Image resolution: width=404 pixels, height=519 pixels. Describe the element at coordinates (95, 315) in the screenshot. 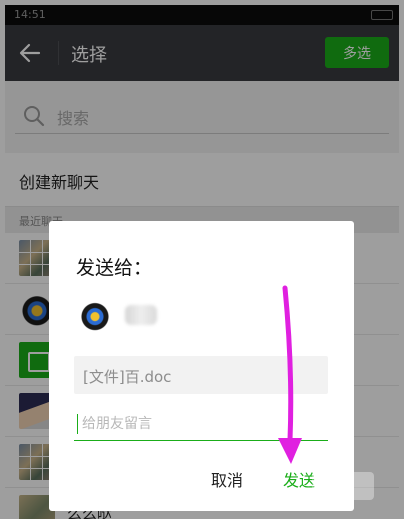

I see `recipient-avatar` at that location.